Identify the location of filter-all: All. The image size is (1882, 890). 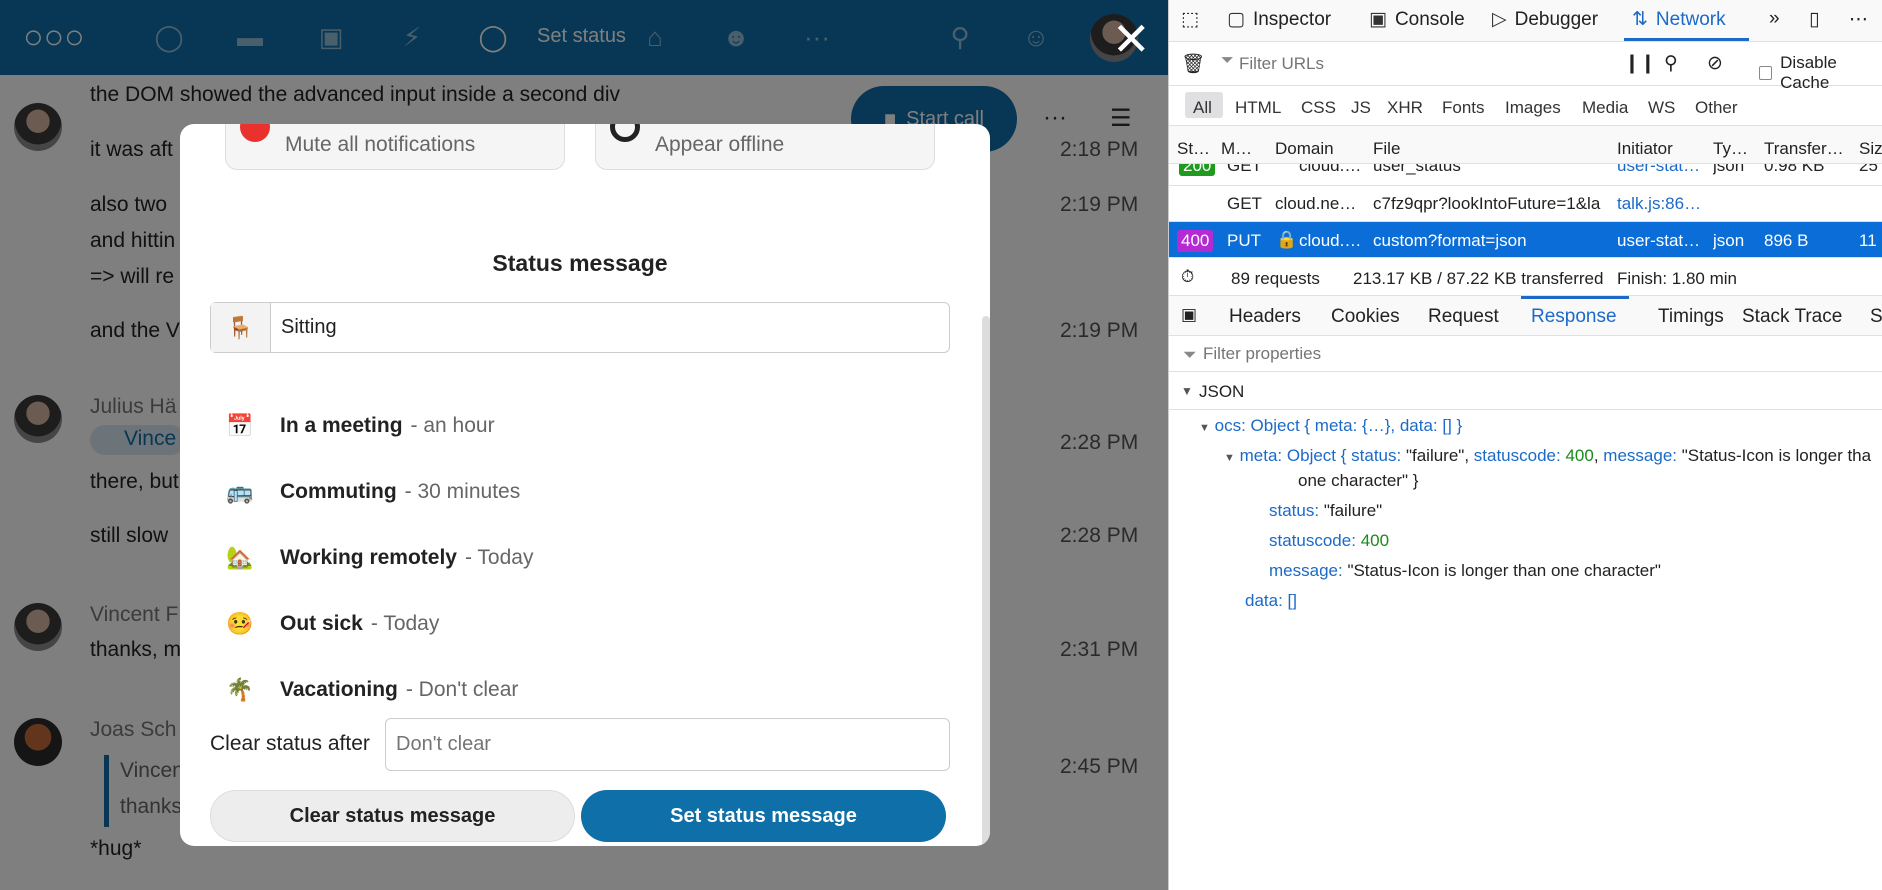
(1202, 108).